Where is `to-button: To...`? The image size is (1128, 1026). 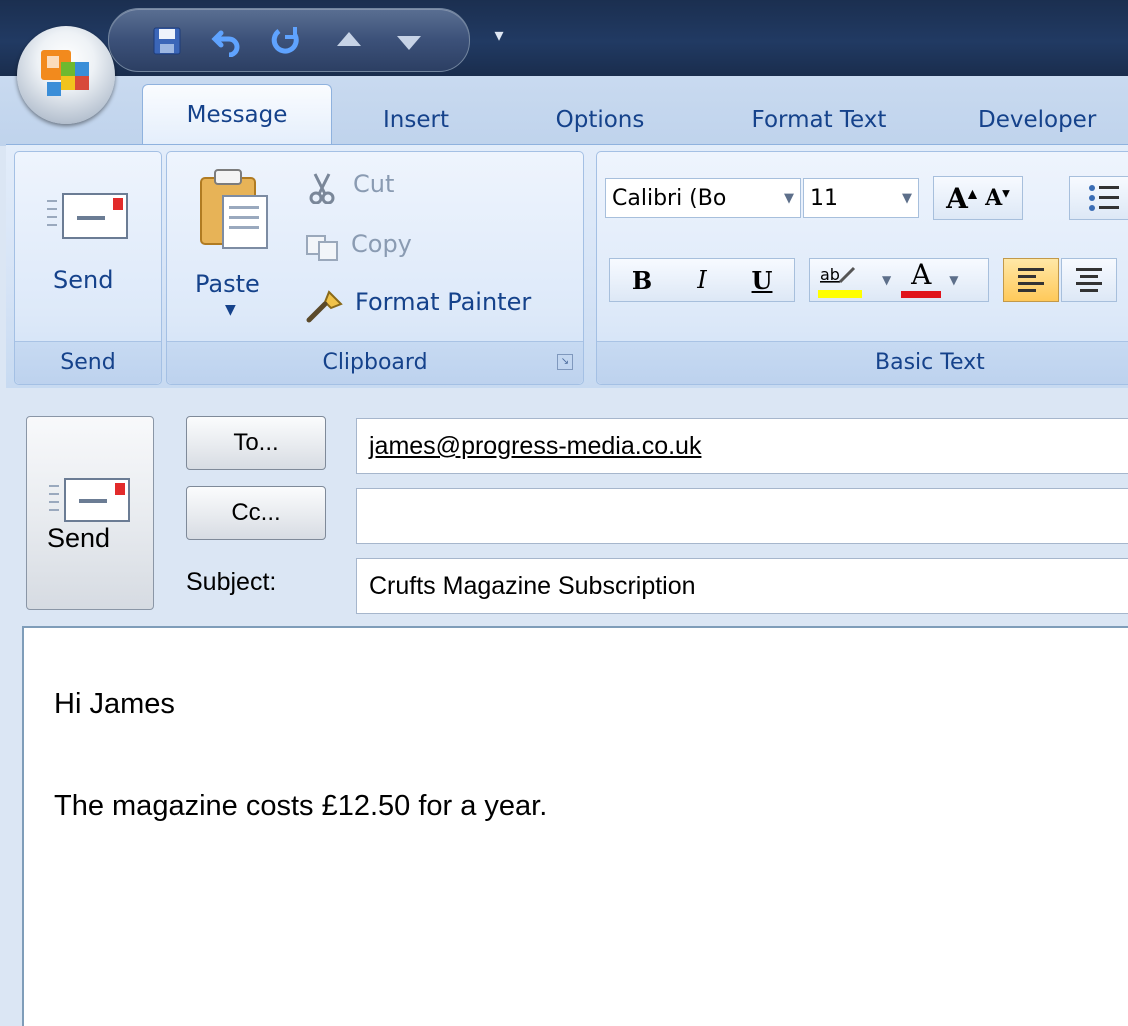 to-button: To... is located at coordinates (256, 443).